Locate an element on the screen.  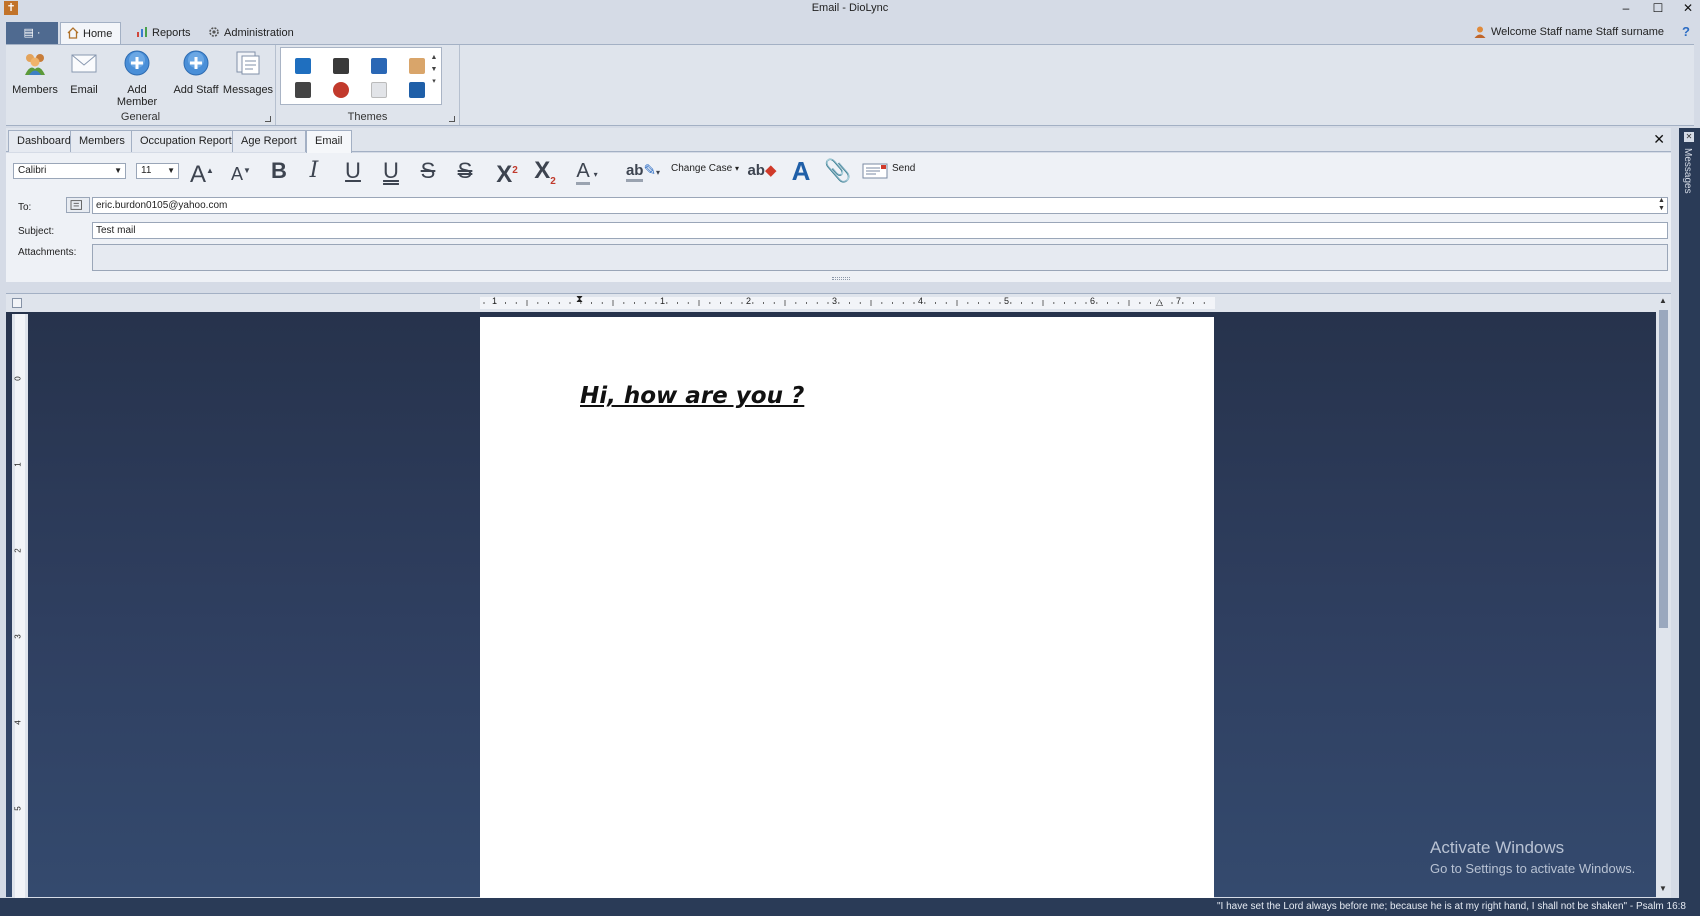
superscript-mark: 2 is located at coordinates (515, 170).